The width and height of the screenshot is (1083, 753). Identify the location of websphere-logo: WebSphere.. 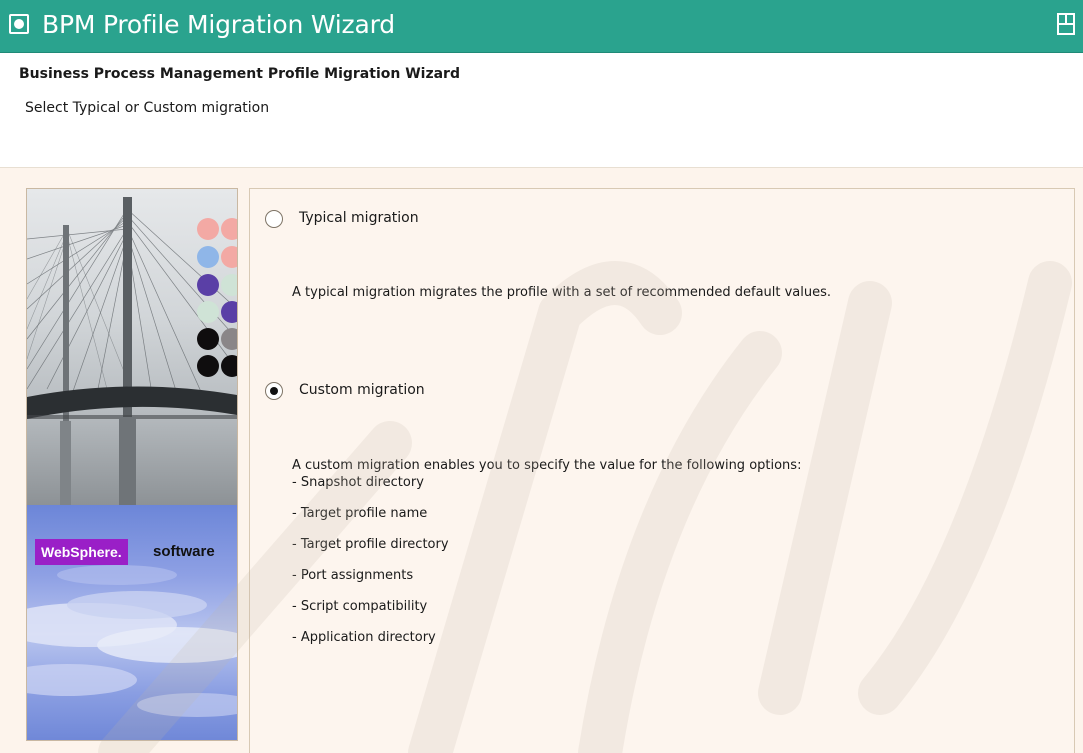
(81, 552).